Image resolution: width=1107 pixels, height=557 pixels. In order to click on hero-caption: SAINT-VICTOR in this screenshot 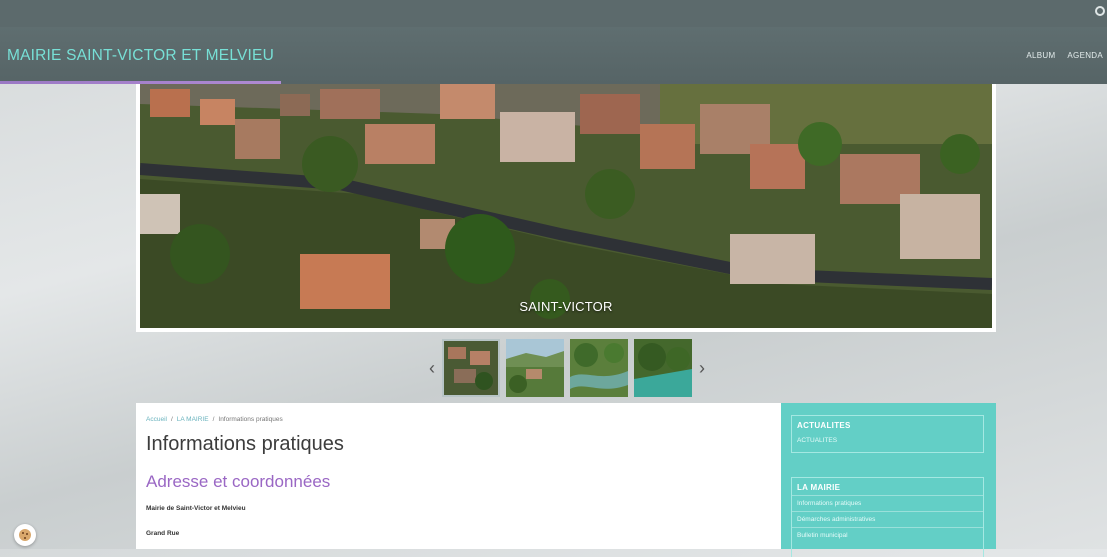, I will do `click(566, 306)`.